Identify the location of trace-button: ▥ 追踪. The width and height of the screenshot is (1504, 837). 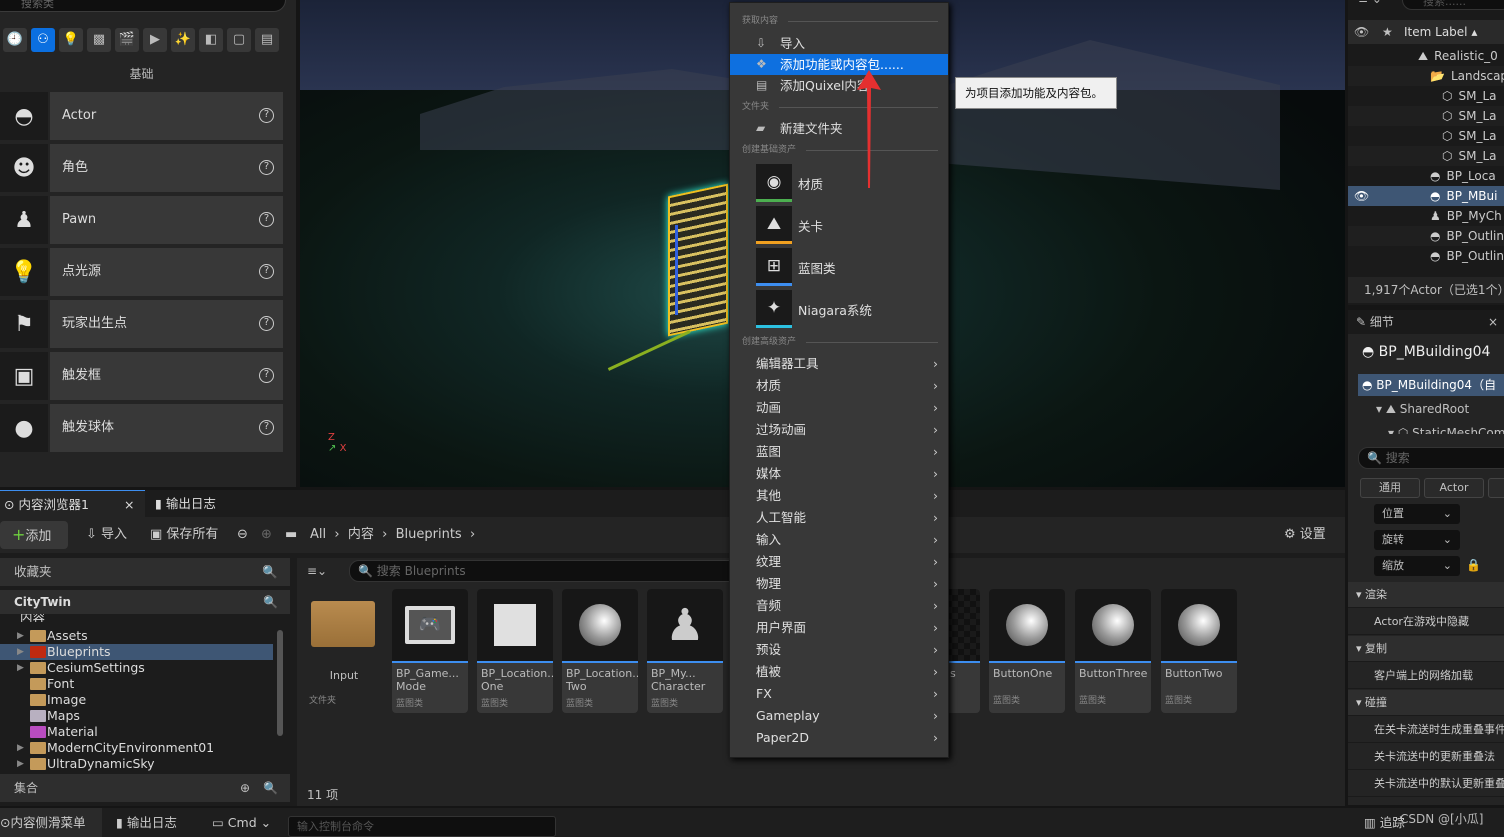
(1384, 822).